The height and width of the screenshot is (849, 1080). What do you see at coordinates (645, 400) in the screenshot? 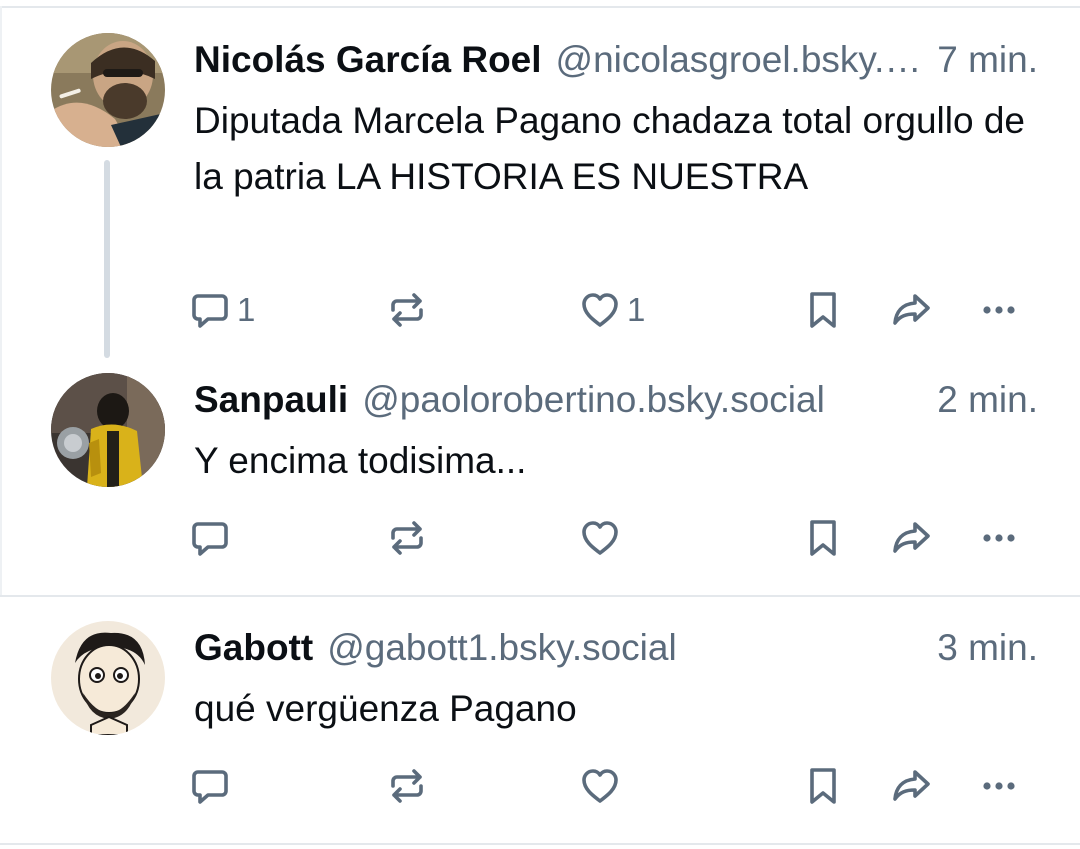
I see `author-handle: @paolorobertino.bsky.social` at bounding box center [645, 400].